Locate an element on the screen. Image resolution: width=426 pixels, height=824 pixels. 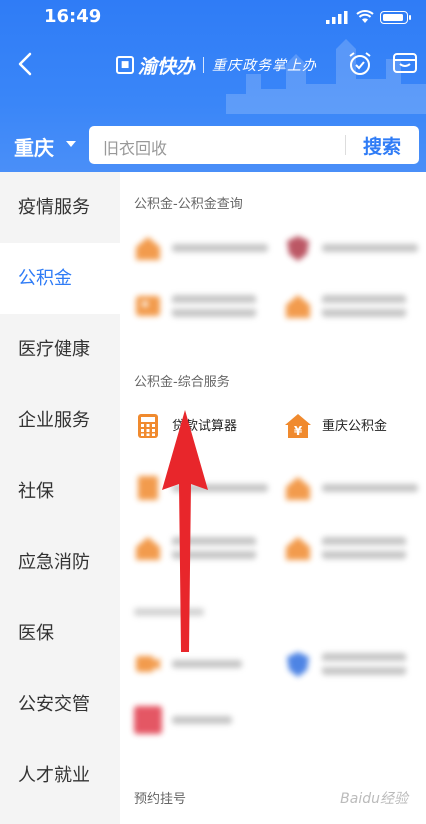
search-input: 旧衣回收 is located at coordinates (135, 147).